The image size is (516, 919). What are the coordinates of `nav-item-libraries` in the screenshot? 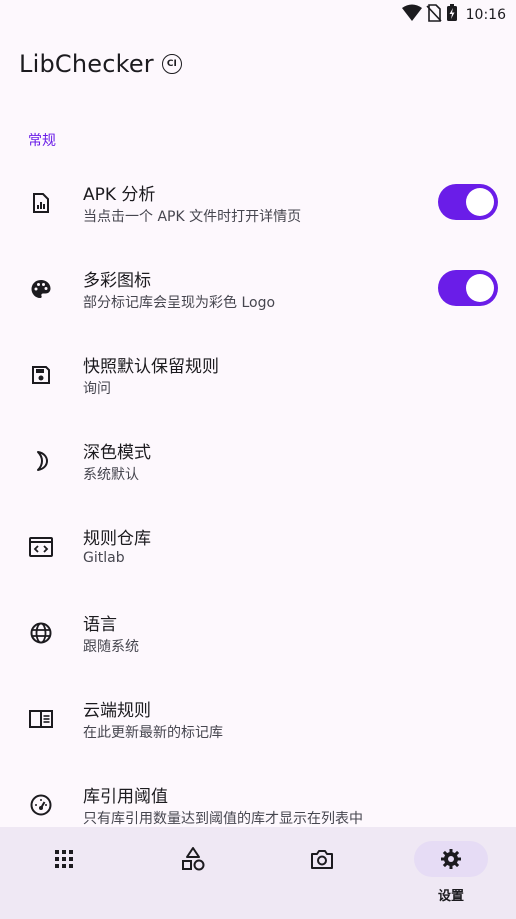 It's located at (193, 876).